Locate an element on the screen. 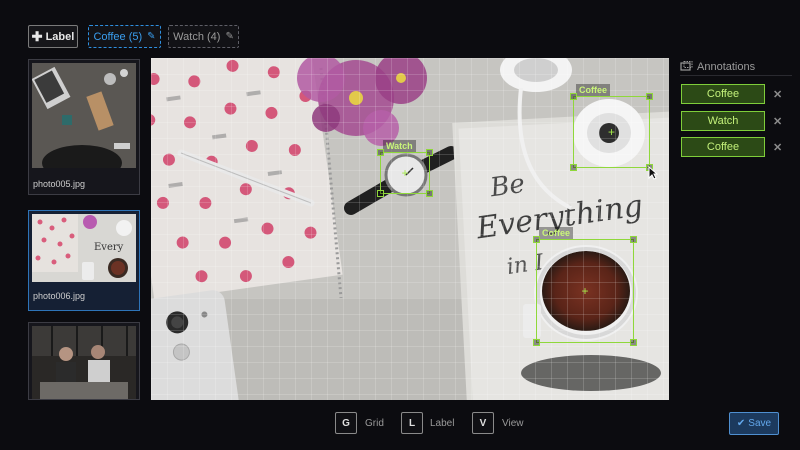 The height and width of the screenshot is (450, 800). annotation-item: Watch is located at coordinates (723, 121).